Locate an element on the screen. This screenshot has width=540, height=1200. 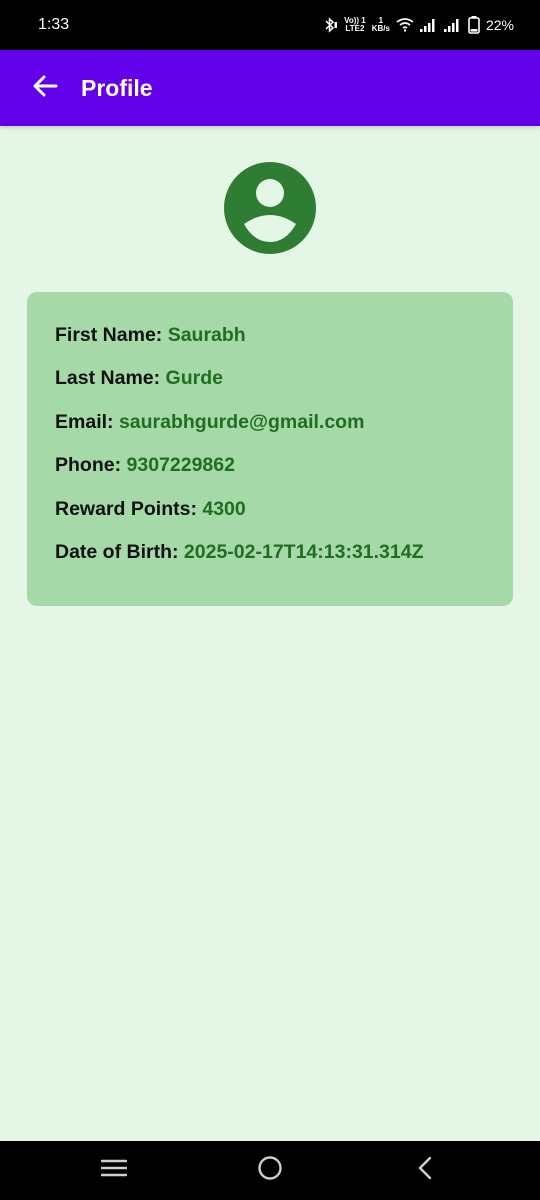
battery-icon is located at coordinates (474, 25).